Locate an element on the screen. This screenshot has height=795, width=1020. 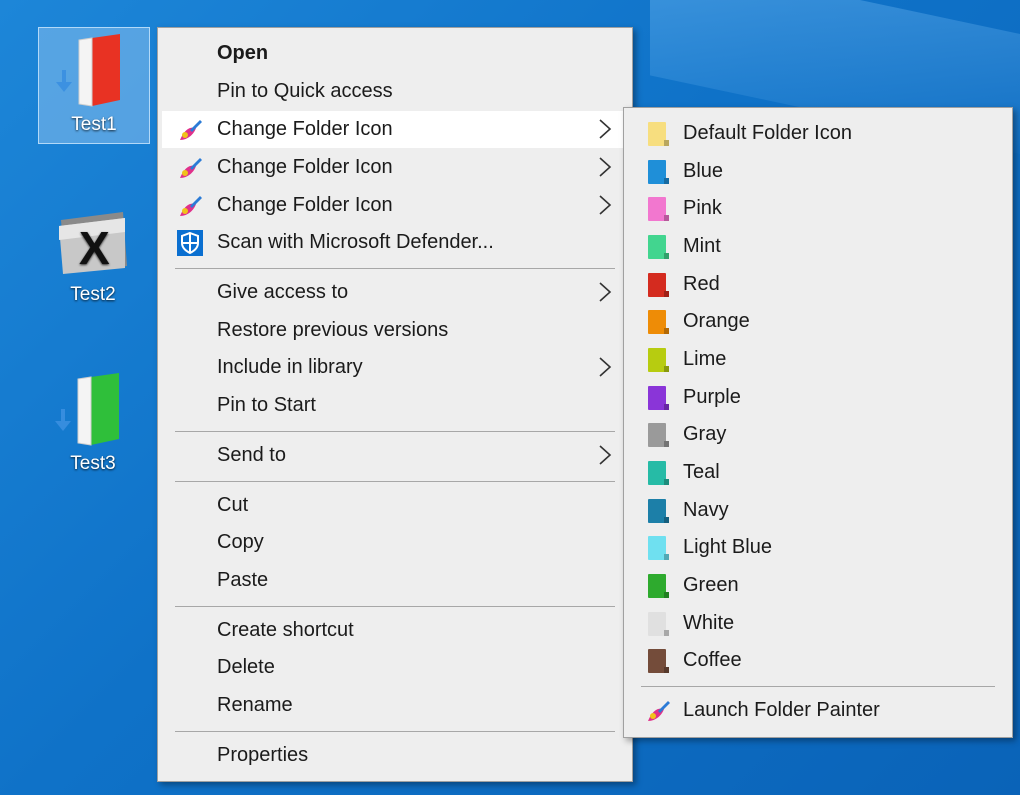
submenu-item-coffee: Coffee is located at coordinates (818, 660).